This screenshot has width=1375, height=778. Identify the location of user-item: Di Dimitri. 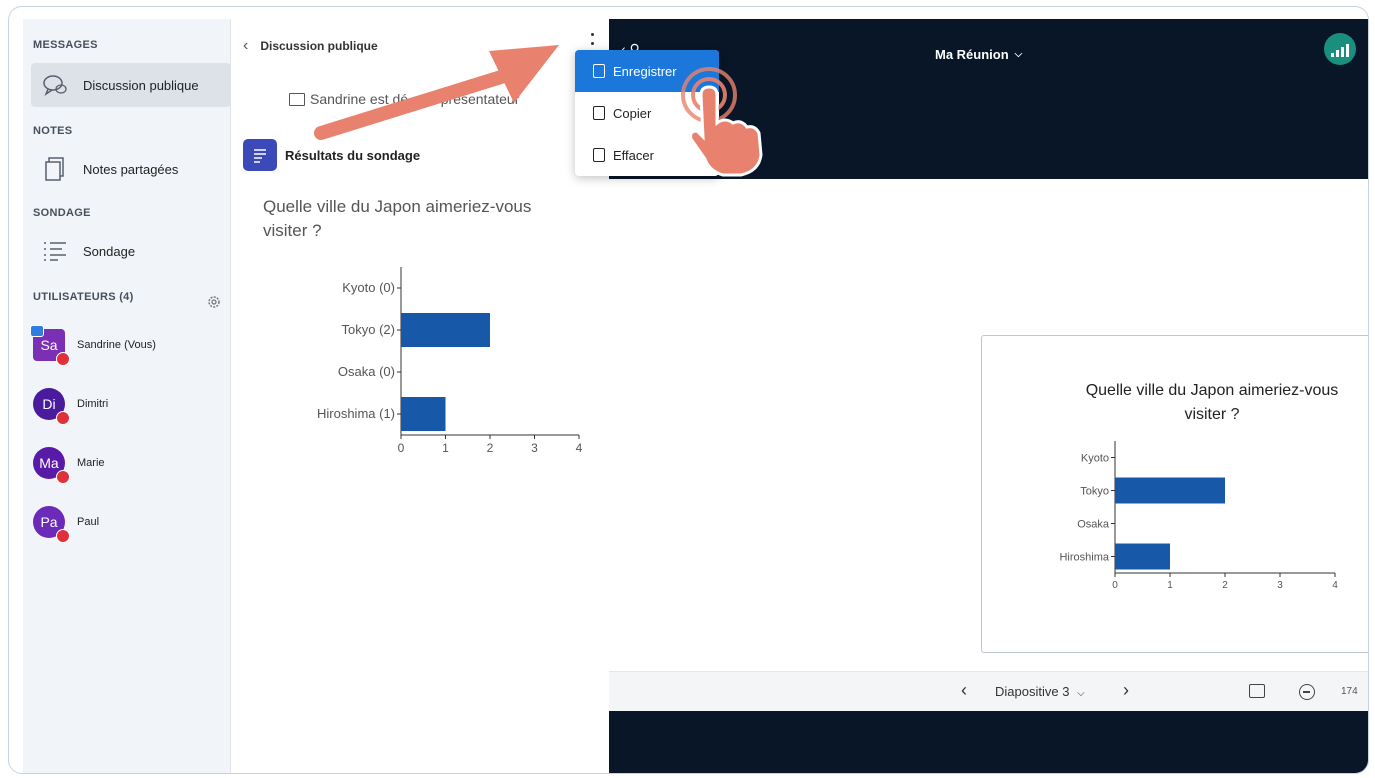
(128, 404).